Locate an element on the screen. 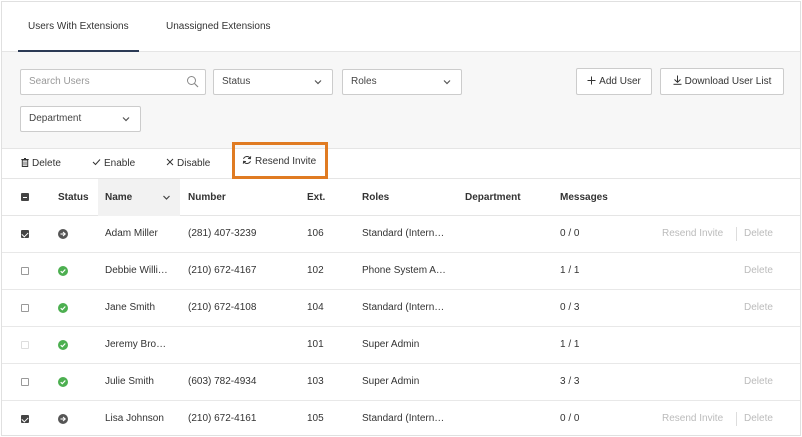  trash-icon is located at coordinates (25, 162).